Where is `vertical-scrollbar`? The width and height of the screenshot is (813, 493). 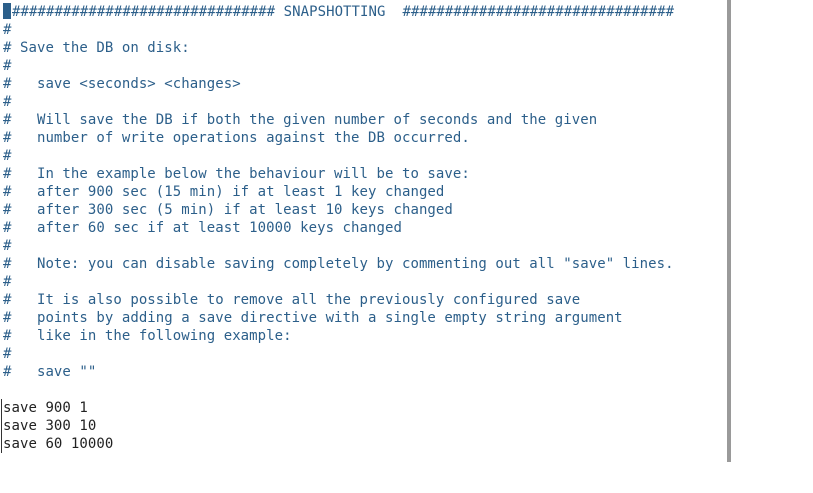
vertical-scrollbar is located at coordinates (729, 231).